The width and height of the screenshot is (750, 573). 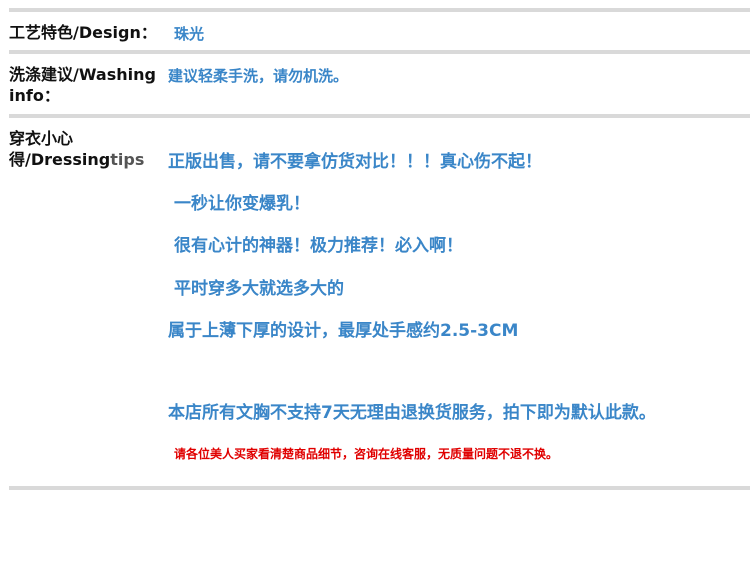 I want to click on washing-label-line1: 洗涤建议/Washing, so click(x=82, y=74).